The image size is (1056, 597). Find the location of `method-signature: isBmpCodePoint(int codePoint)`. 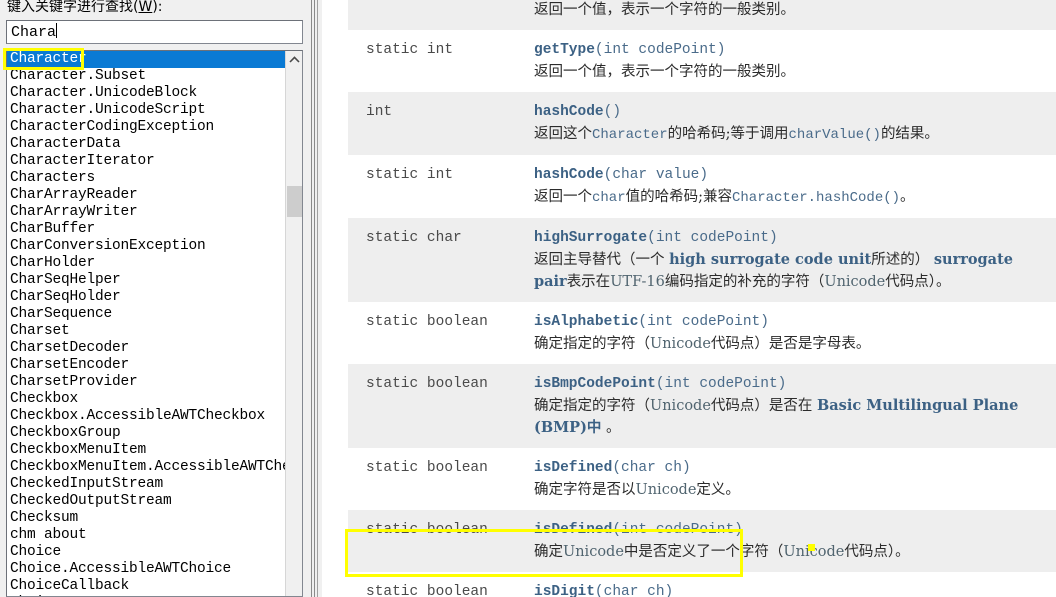

method-signature: isBmpCodePoint(int codePoint) is located at coordinates (790, 384).